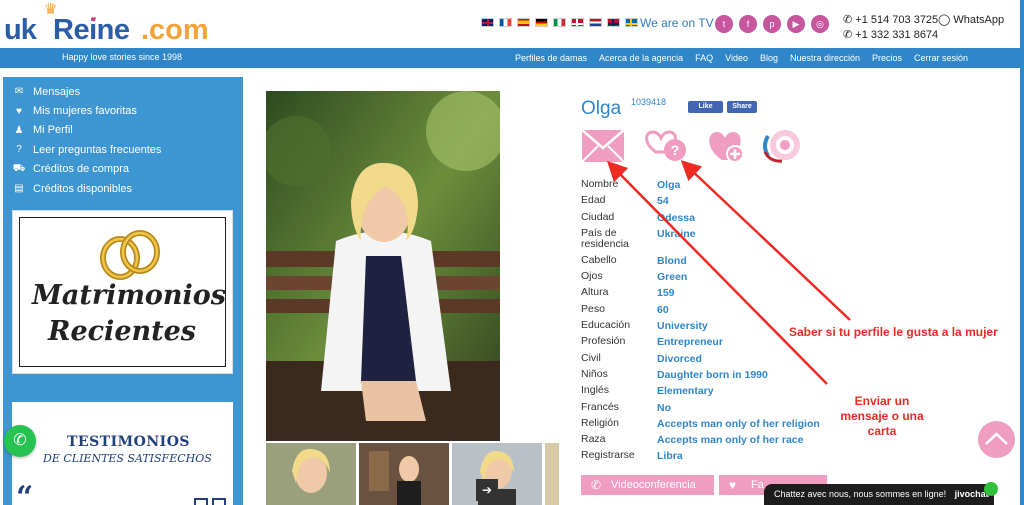 The image size is (1024, 505). Describe the element at coordinates (19, 150) in the screenshot. I see `question-icon: ?` at that location.